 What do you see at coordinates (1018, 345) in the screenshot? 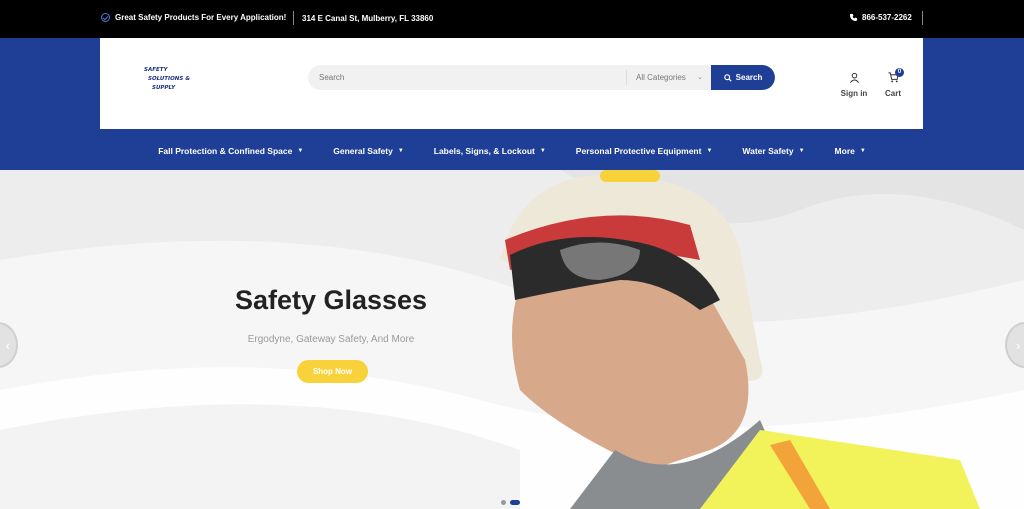
I see `chevron-right-icon: ›` at bounding box center [1018, 345].